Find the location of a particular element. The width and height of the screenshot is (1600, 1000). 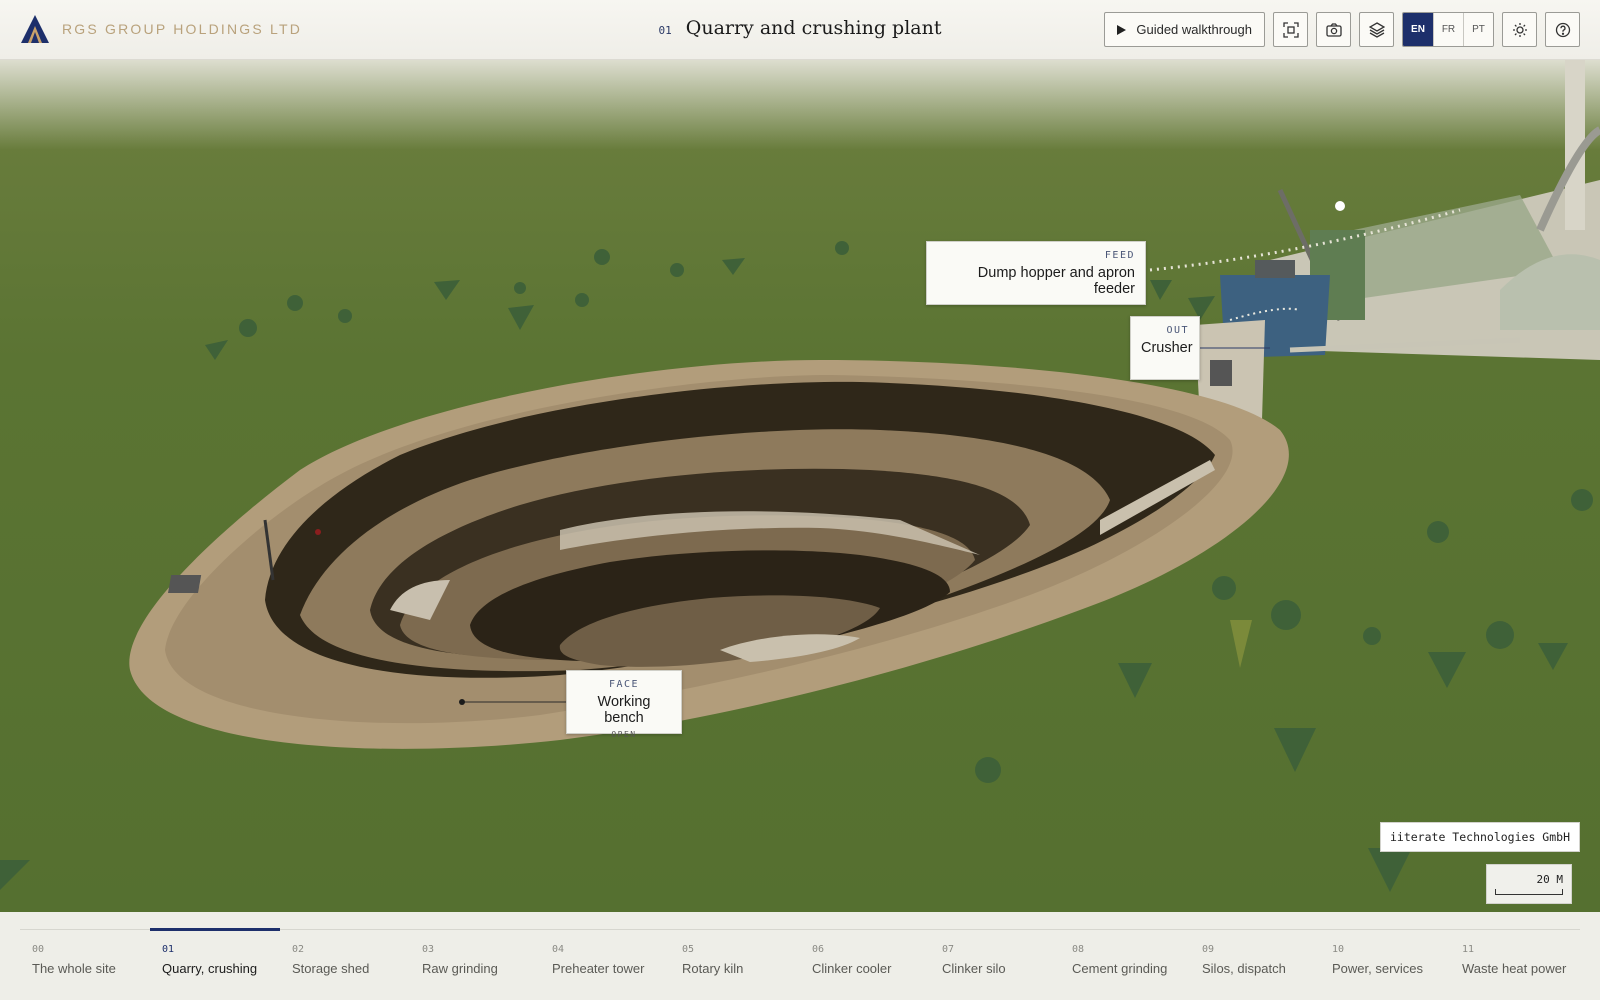

nav-item-label: Cement grinding is located at coordinates (1120, 968).